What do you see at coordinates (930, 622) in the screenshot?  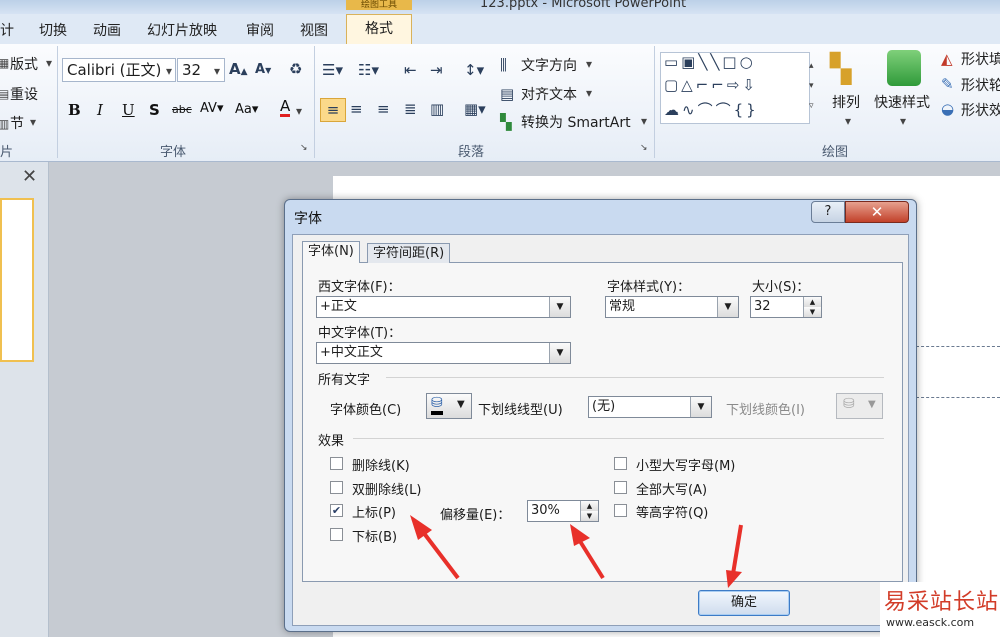 I see `watermark-url: www.easck.com` at bounding box center [930, 622].